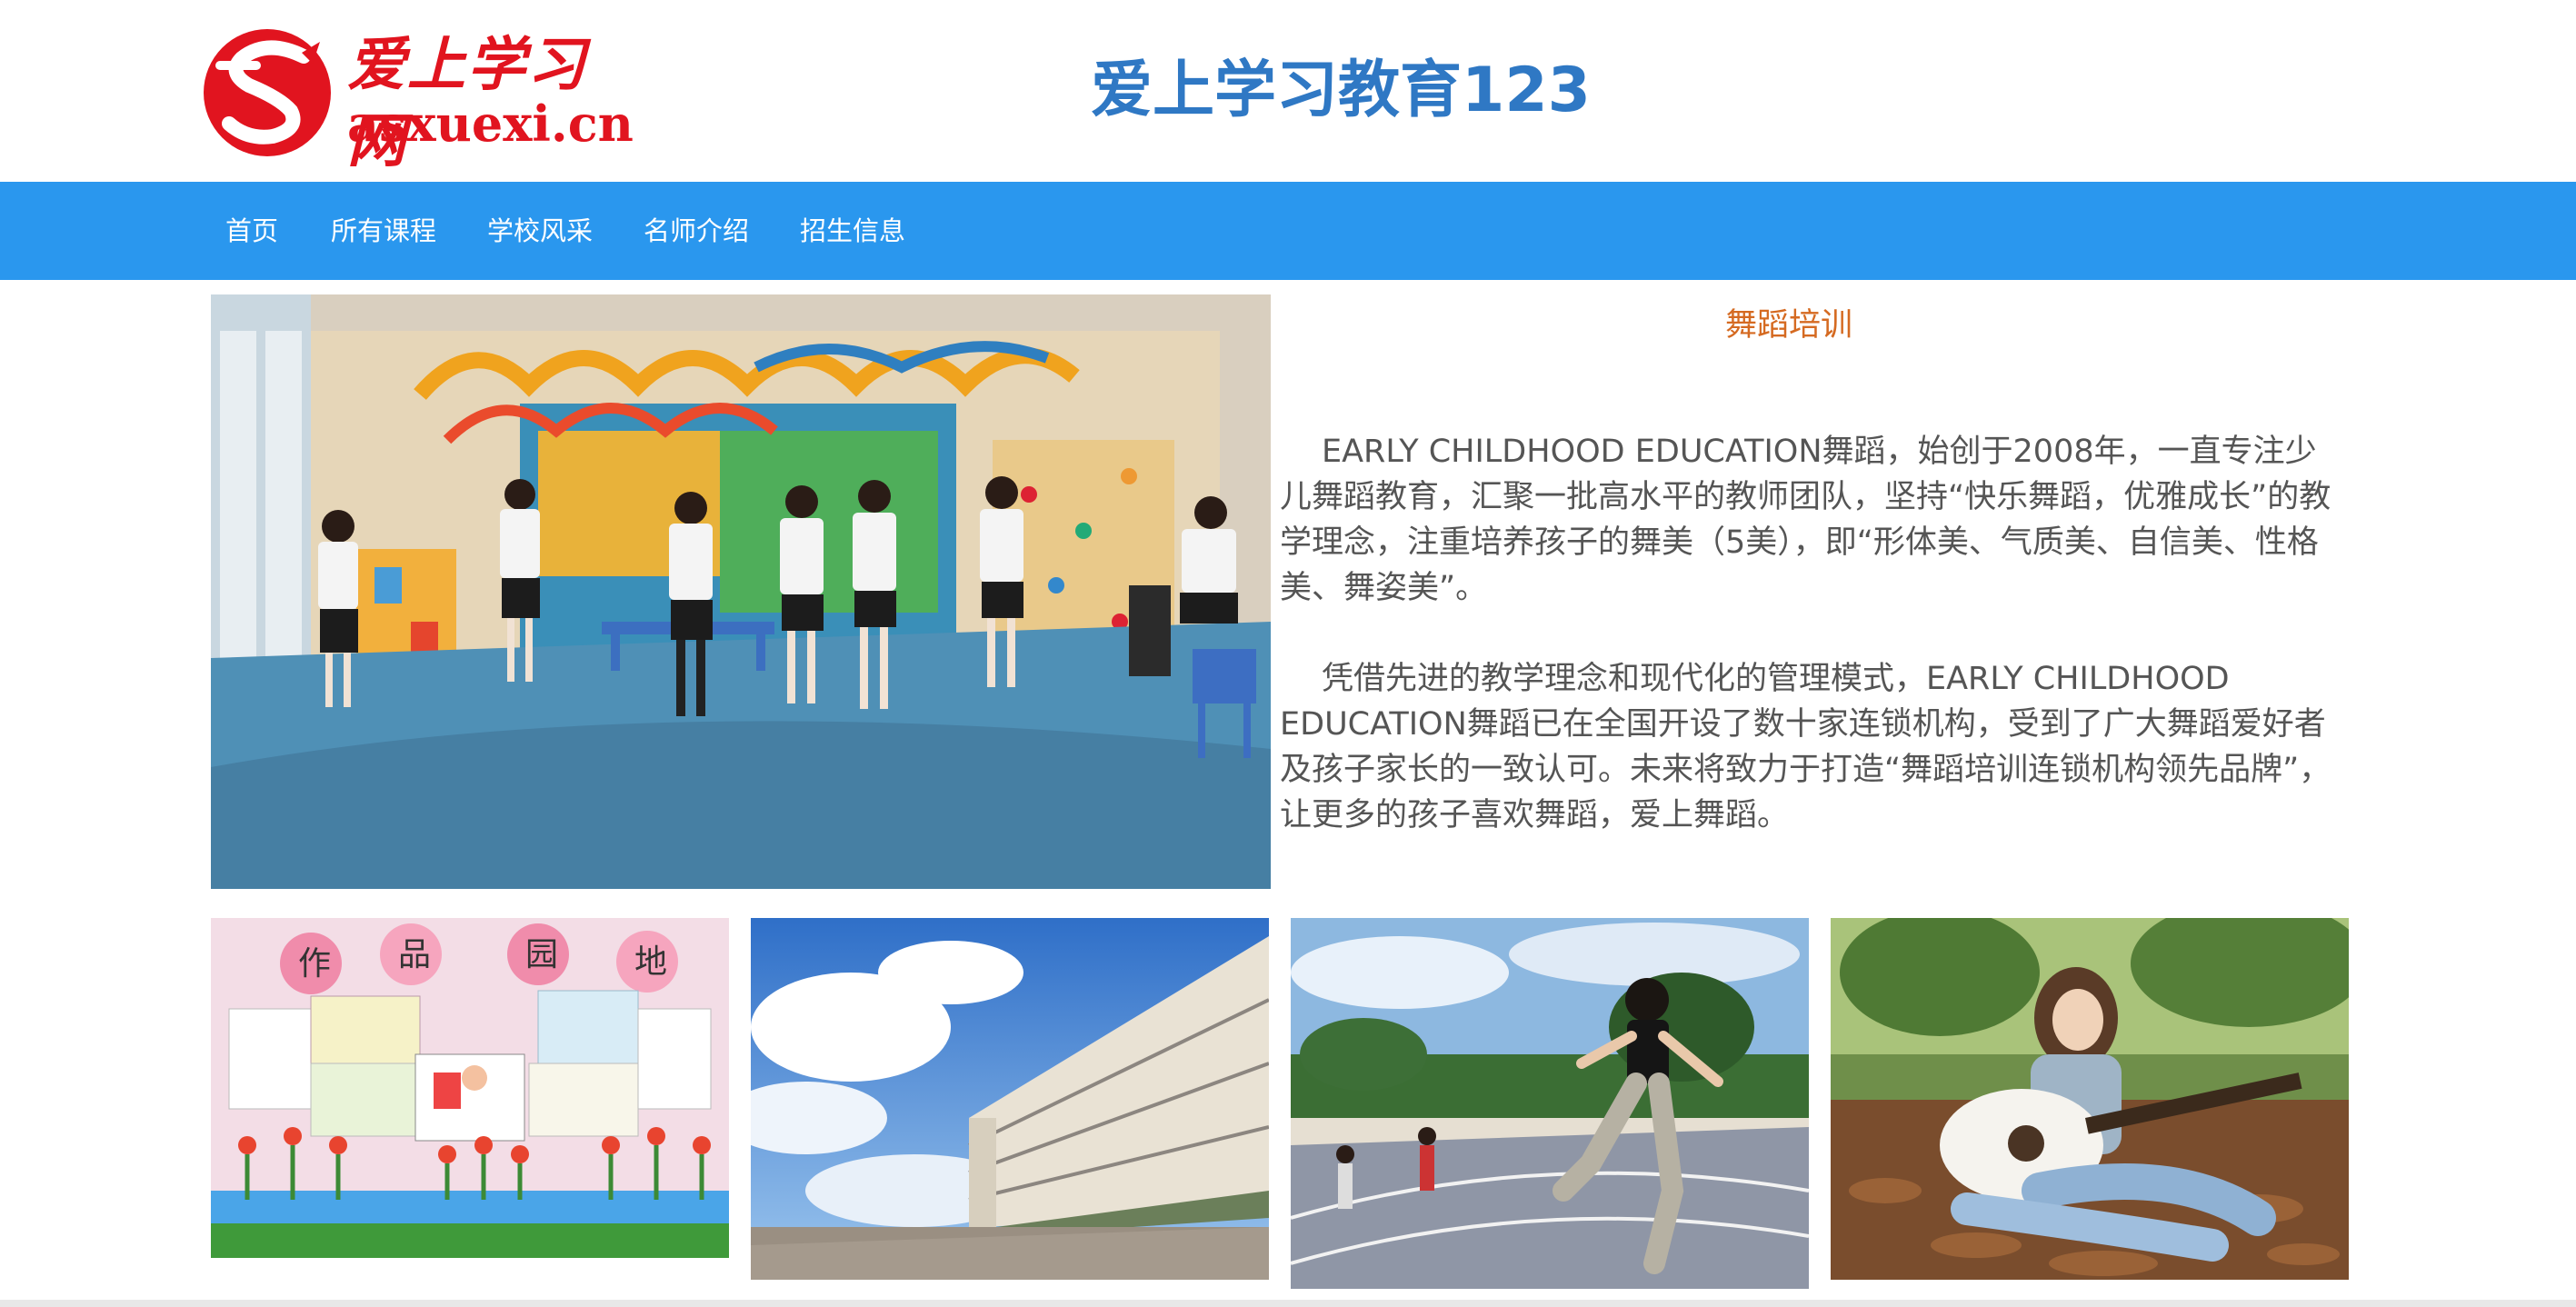 The width and height of the screenshot is (2576, 1307). Describe the element at coordinates (1550, 1103) in the screenshot. I see `gallery-image-running-girl` at that location.